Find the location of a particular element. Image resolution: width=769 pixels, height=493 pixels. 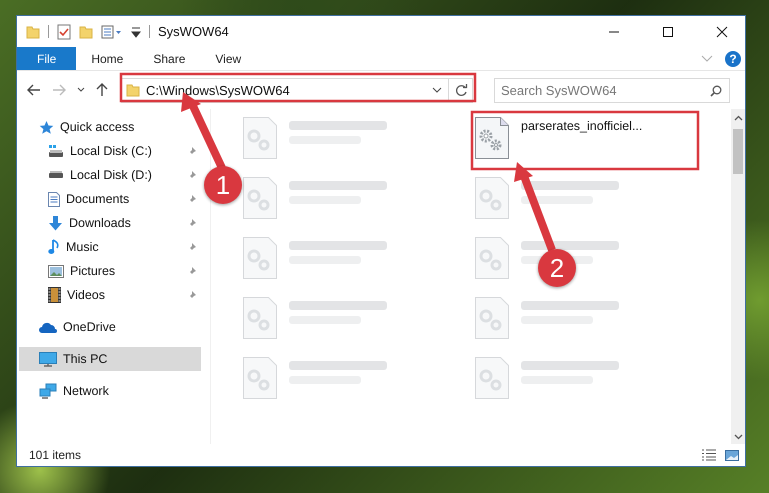

sidebar-item: This PC is located at coordinates (110, 359).